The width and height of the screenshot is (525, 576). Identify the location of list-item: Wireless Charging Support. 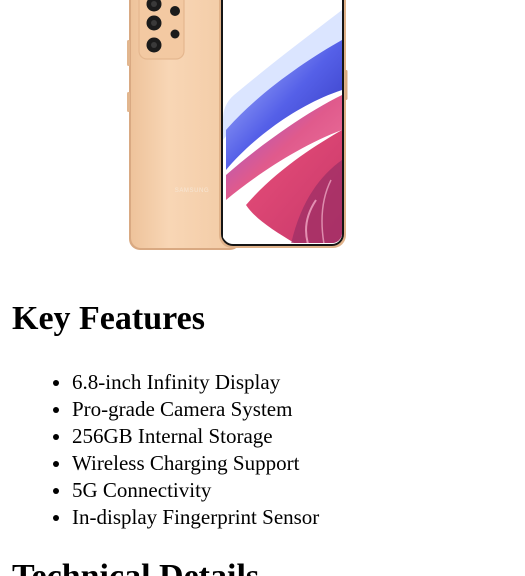
(195, 463).